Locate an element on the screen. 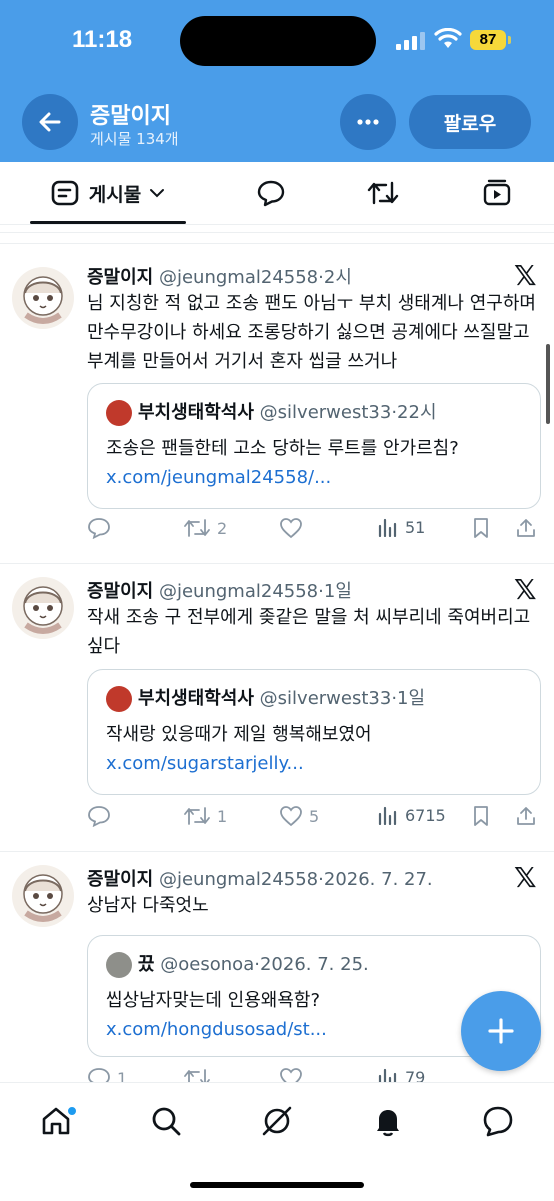 This screenshot has width=554, height=1201. more-icon is located at coordinates (368, 122).